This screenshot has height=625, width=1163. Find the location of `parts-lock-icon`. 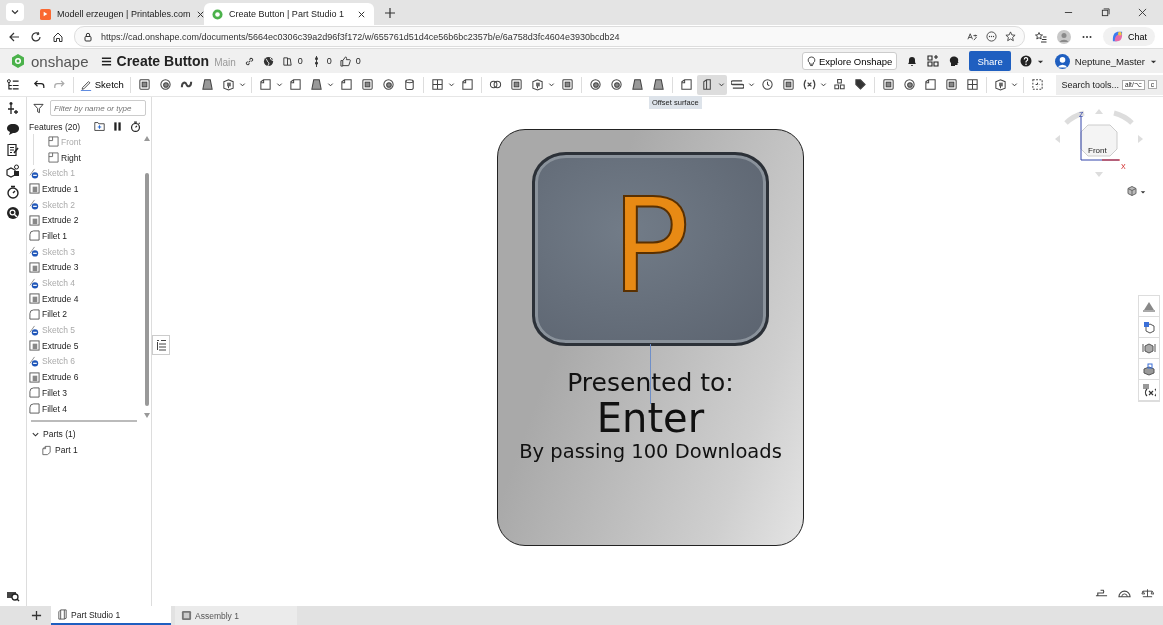

parts-lock-icon is located at coordinates (13, 171).